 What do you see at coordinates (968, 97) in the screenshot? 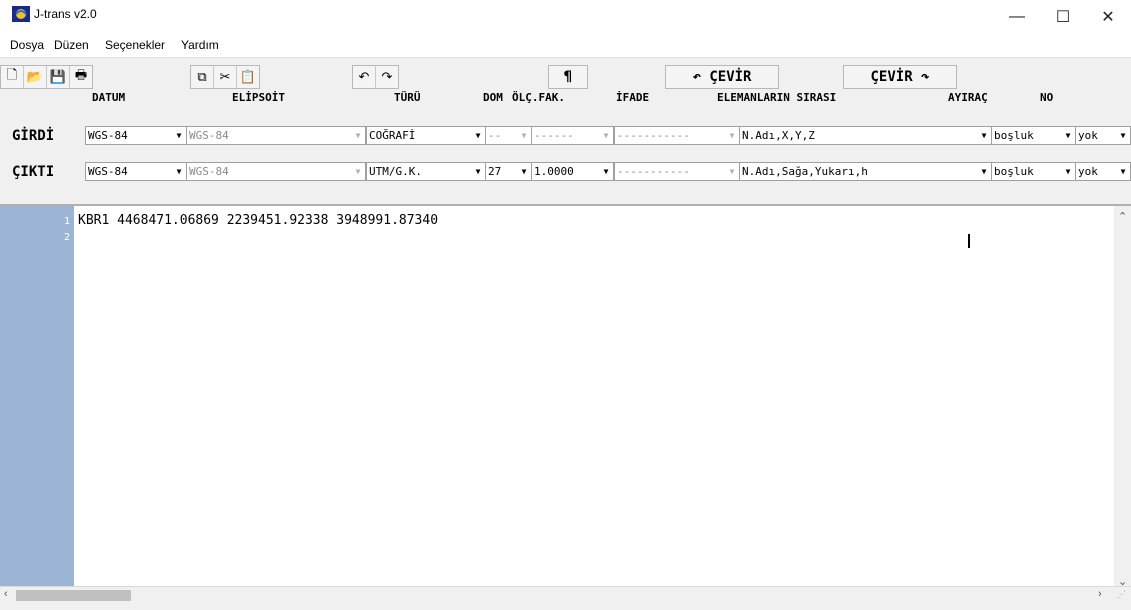
I see `column-ayirac: AYIRAÇ` at bounding box center [968, 97].